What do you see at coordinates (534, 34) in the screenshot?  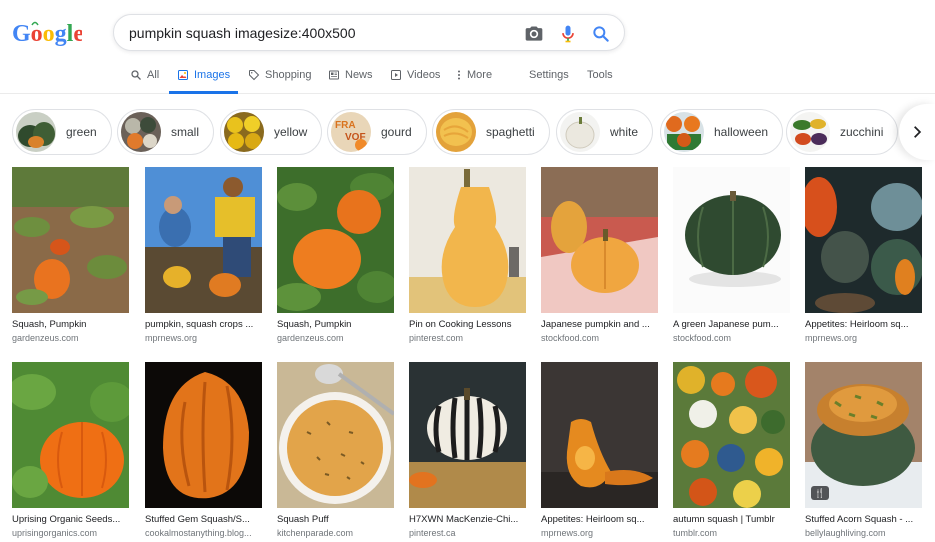 I see `camera-icon` at bounding box center [534, 34].